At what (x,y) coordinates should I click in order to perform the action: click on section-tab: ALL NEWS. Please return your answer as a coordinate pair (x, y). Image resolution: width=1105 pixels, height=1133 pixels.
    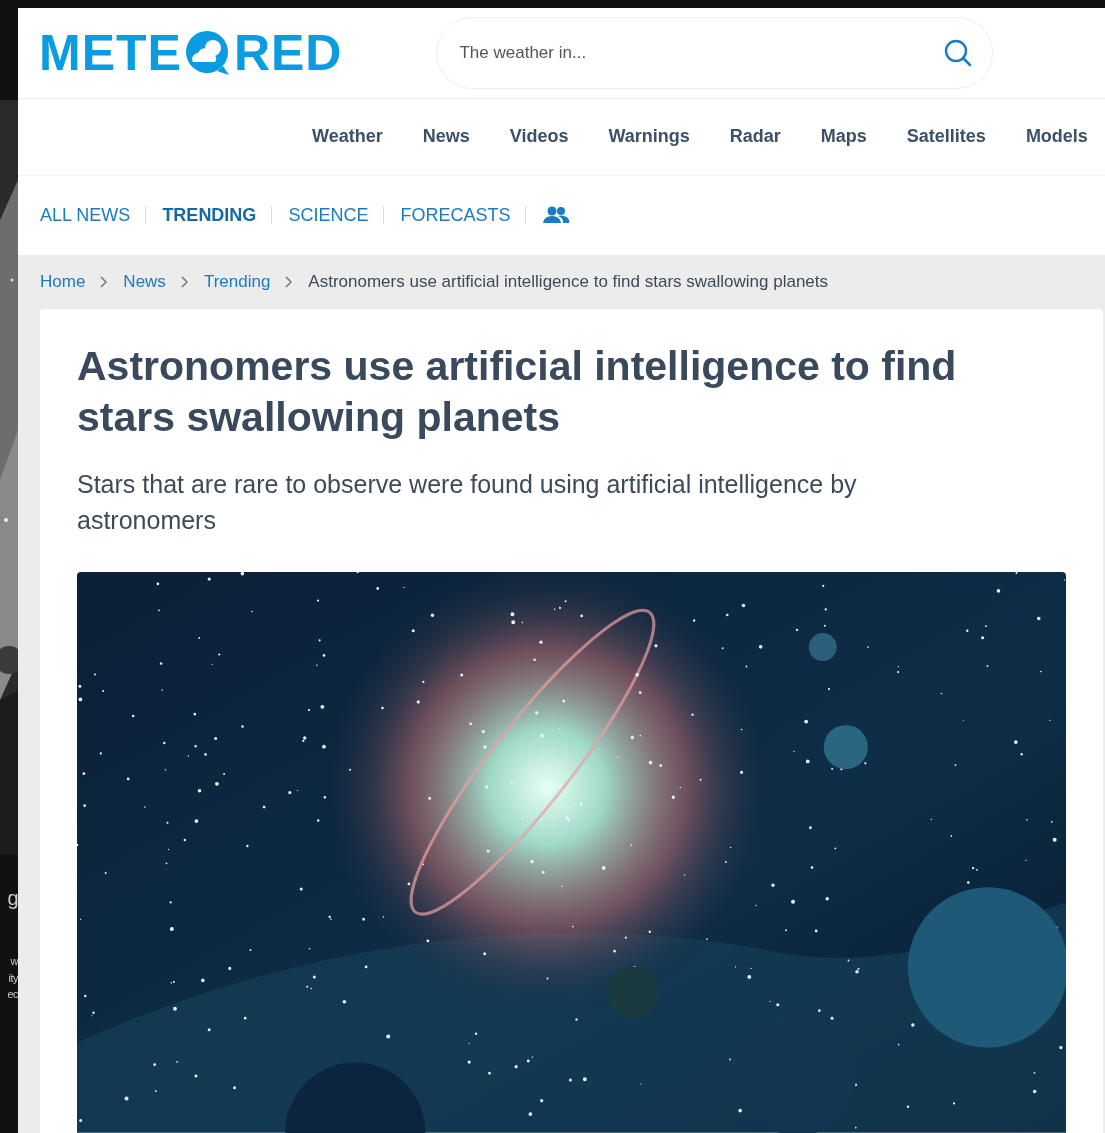
    Looking at the image, I should click on (93, 215).